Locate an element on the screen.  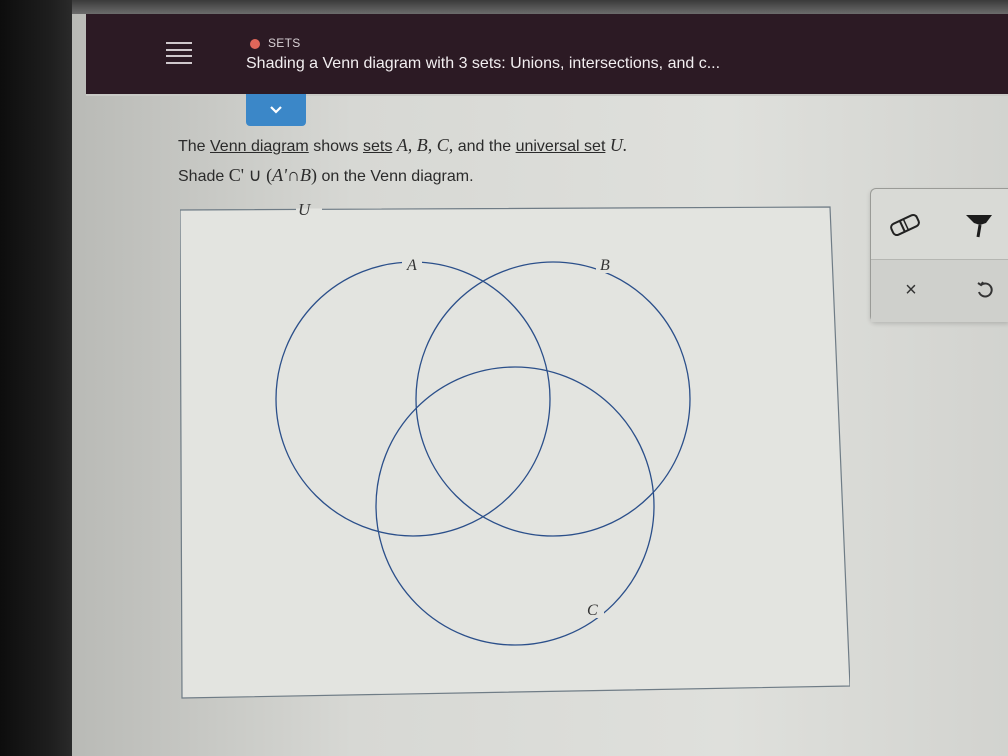
universe-label: U is located at coordinates (305, 211).